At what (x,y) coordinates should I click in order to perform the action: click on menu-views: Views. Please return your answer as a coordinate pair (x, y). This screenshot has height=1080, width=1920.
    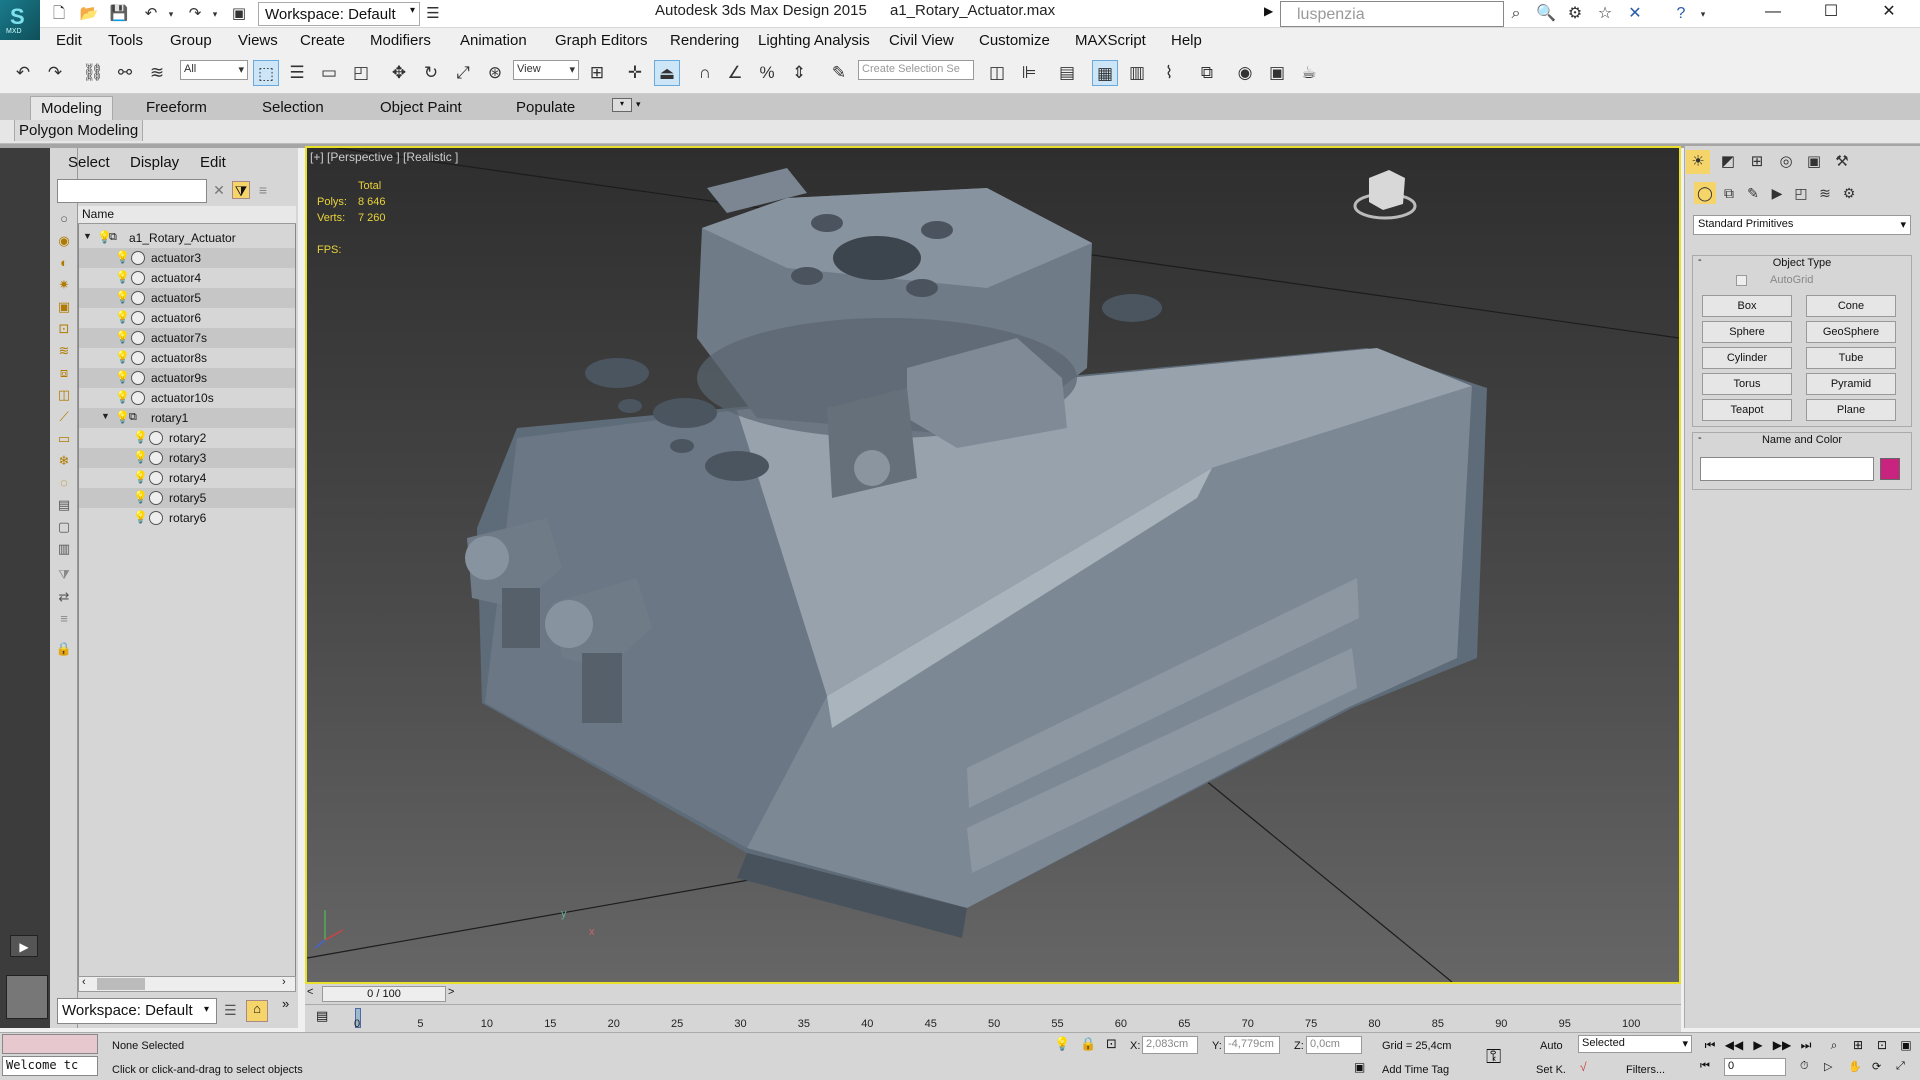
    Looking at the image, I should click on (258, 40).